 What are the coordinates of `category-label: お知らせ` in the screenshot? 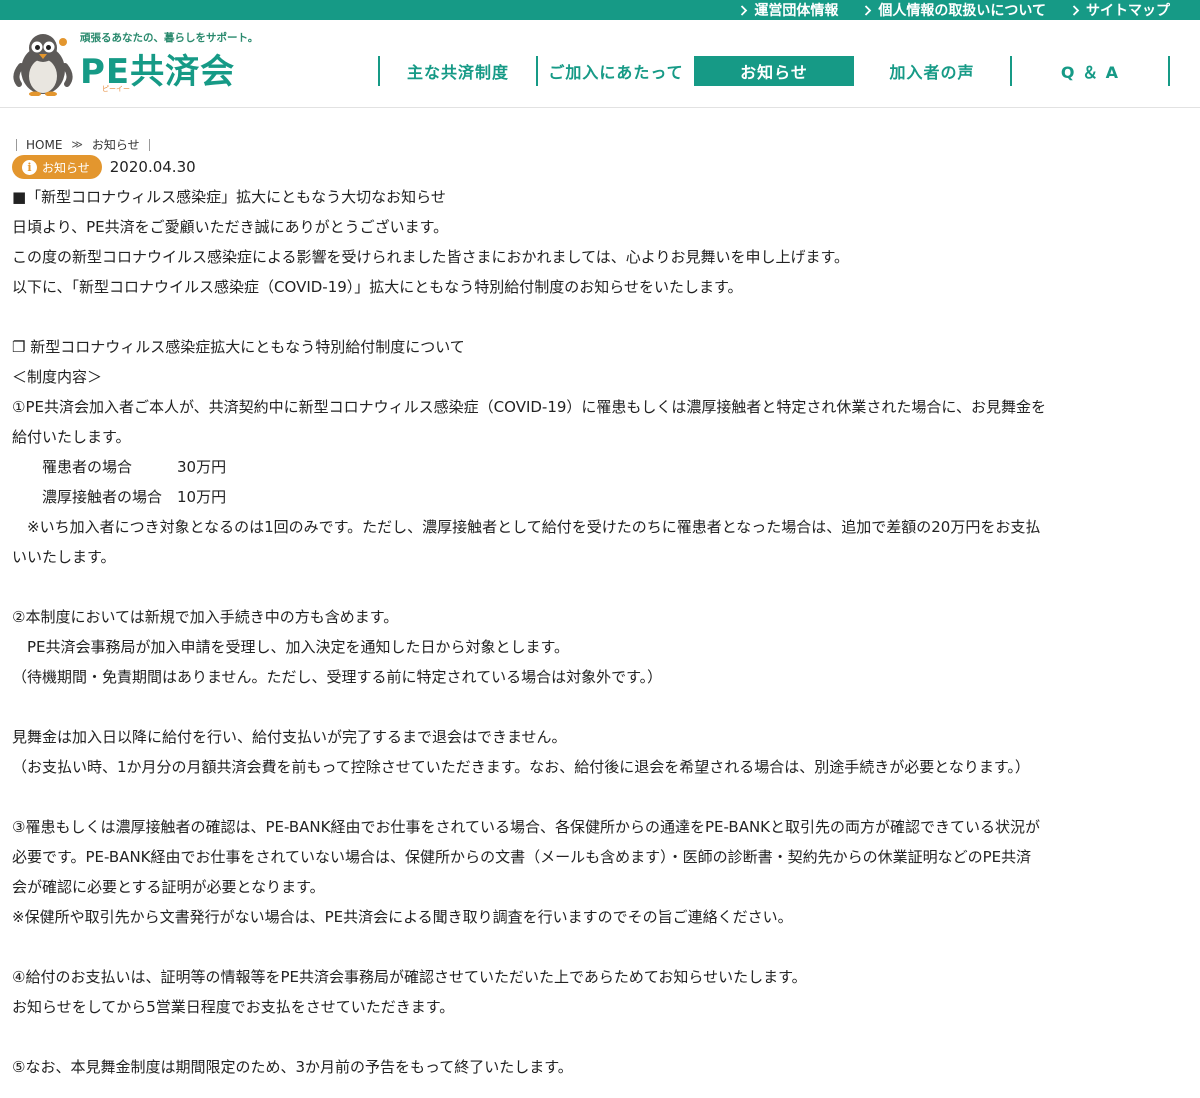 It's located at (66, 167).